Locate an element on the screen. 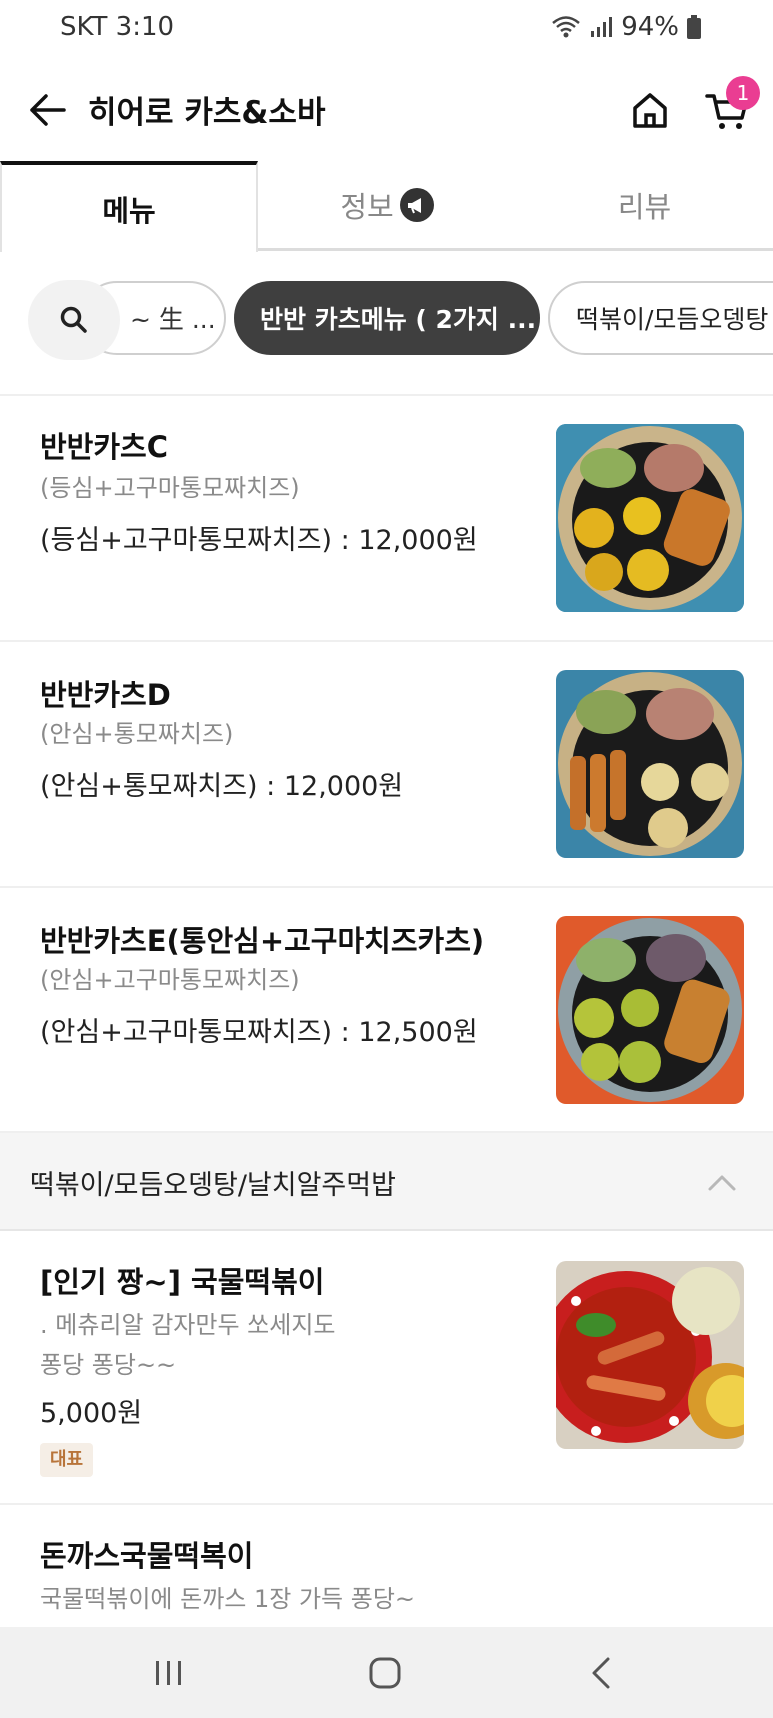 This screenshot has width=773, height=1718. item-name: 반반카츠D is located at coordinates (105, 695).